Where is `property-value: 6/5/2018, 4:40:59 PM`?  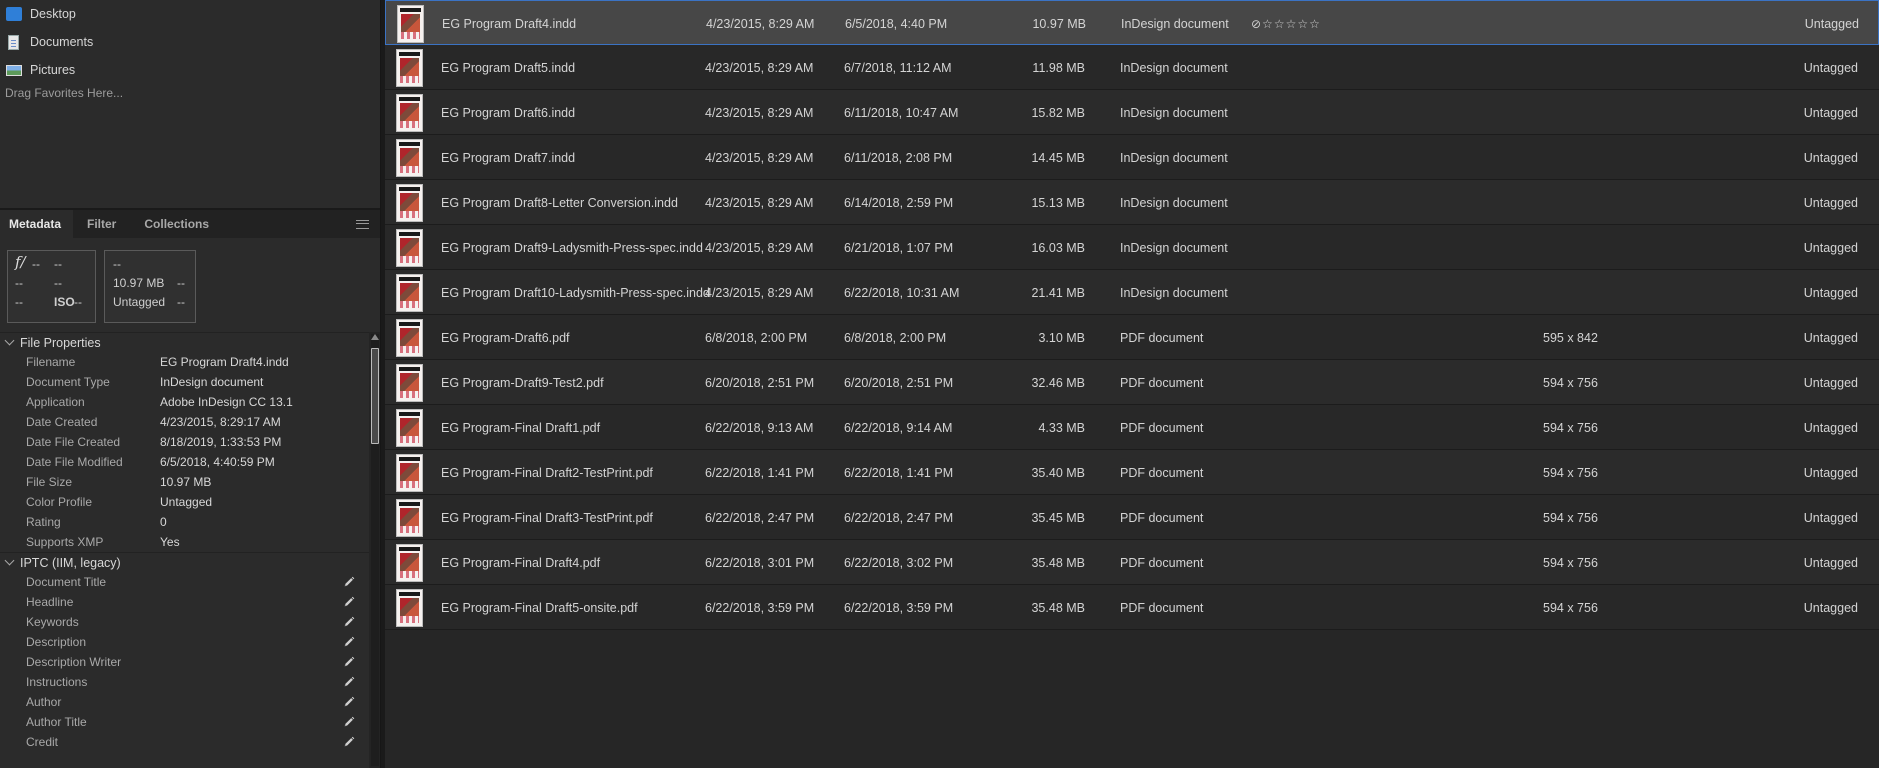
property-value: 6/5/2018, 4:40:59 PM is located at coordinates (217, 462).